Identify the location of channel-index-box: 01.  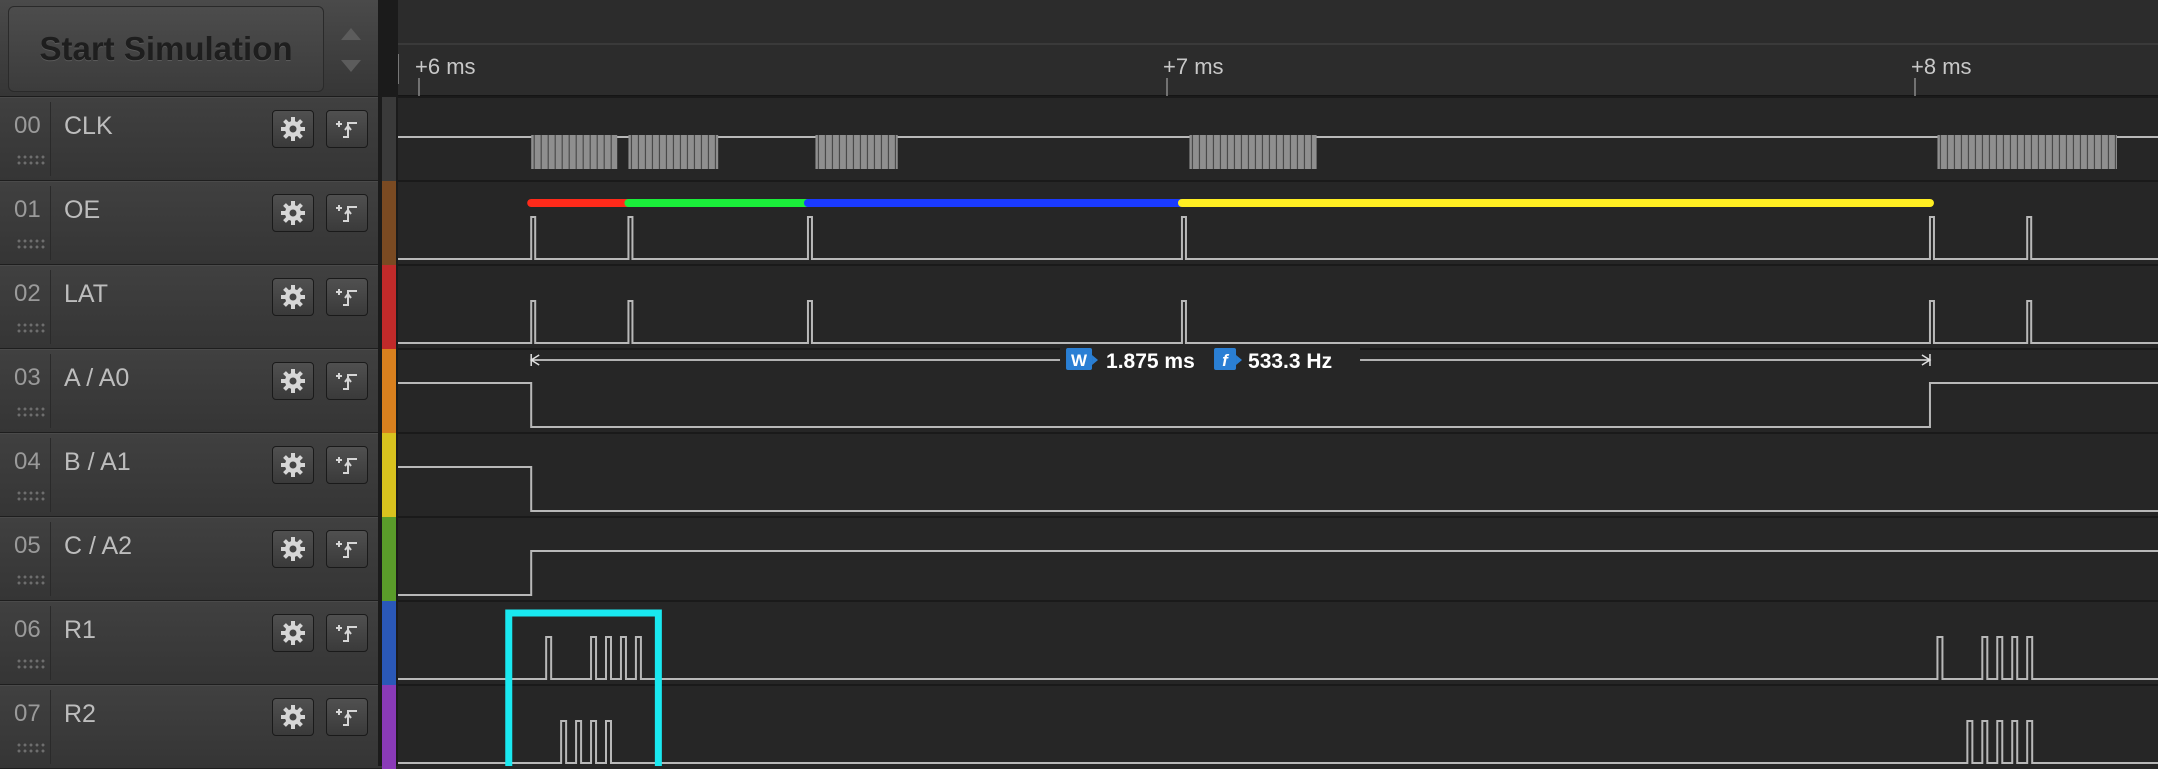
(28, 223).